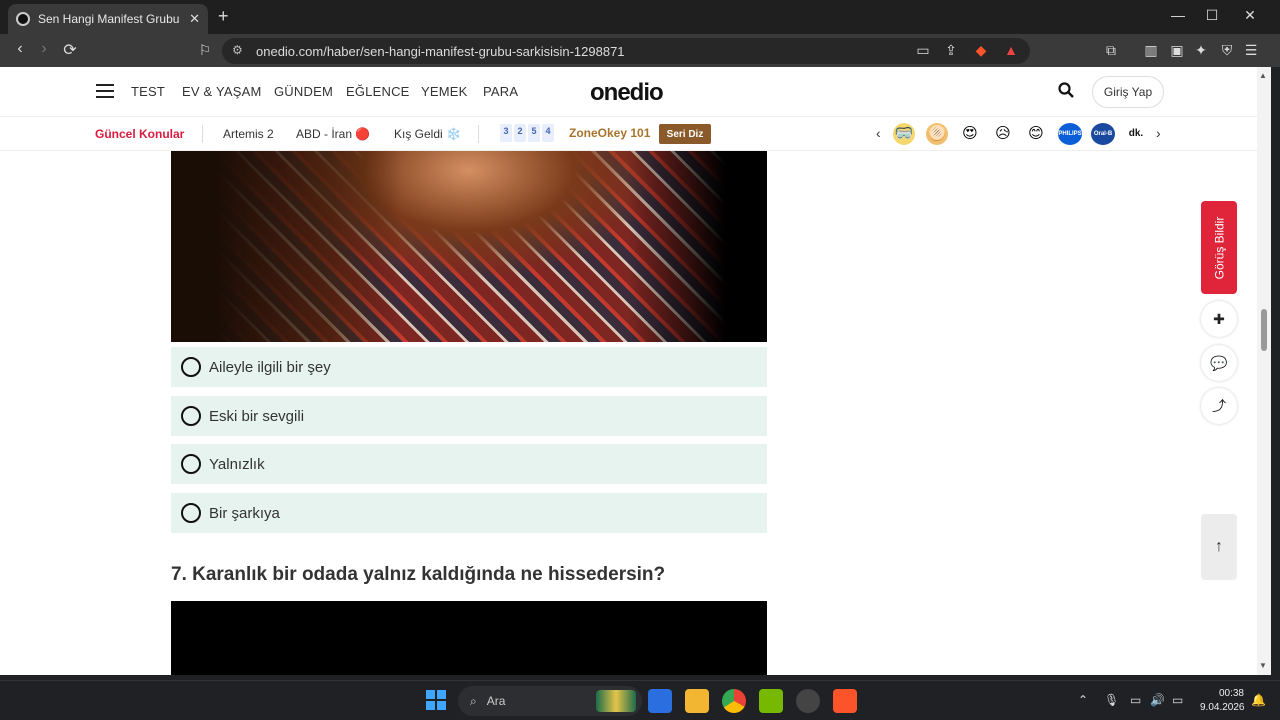 The image size is (1280, 720). What do you see at coordinates (1151, 50) in the screenshot?
I see `sidebar-icon: ▥` at bounding box center [1151, 50].